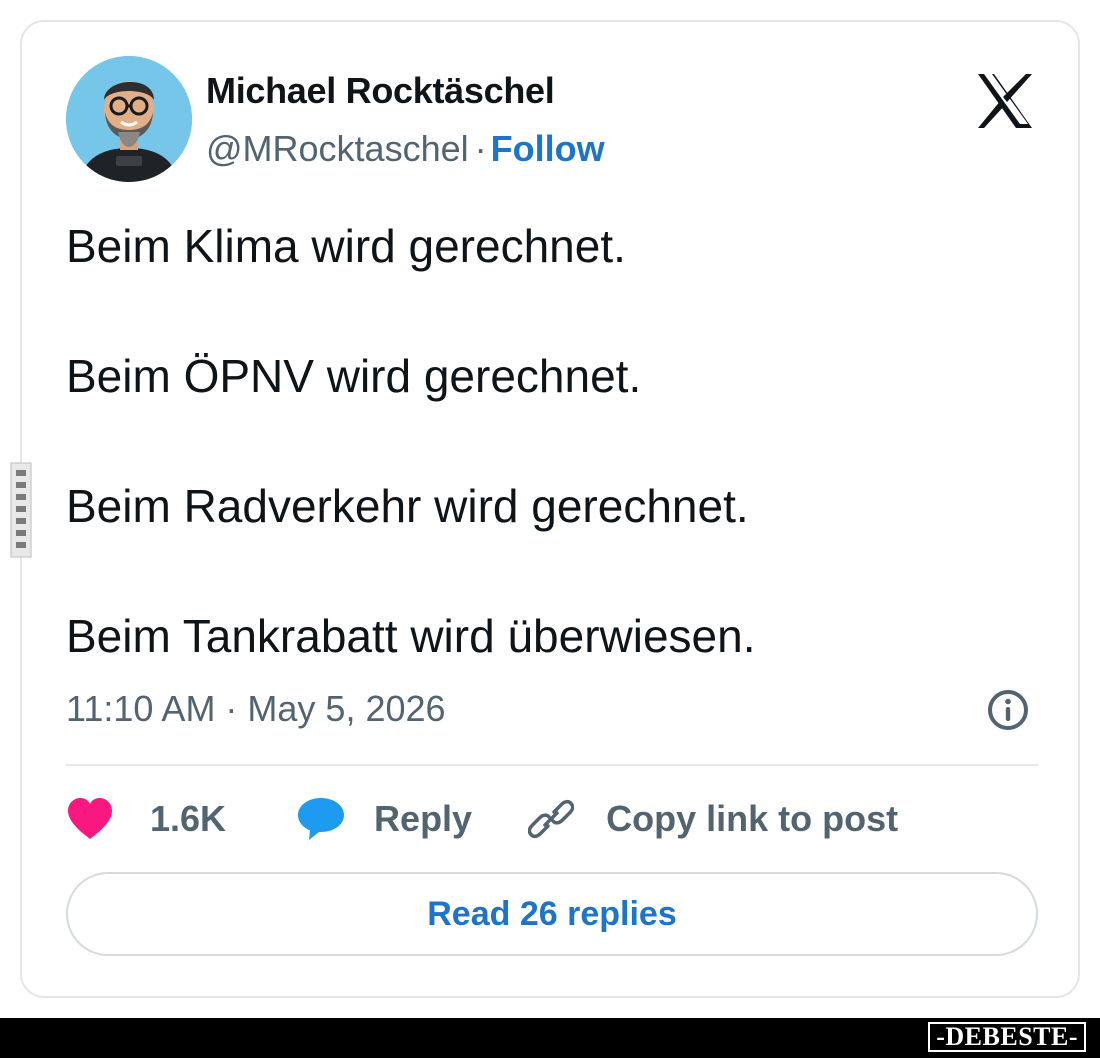 The width and height of the screenshot is (1100, 1058). I want to click on footer-bar: -DEBESTE-, so click(550, 1038).